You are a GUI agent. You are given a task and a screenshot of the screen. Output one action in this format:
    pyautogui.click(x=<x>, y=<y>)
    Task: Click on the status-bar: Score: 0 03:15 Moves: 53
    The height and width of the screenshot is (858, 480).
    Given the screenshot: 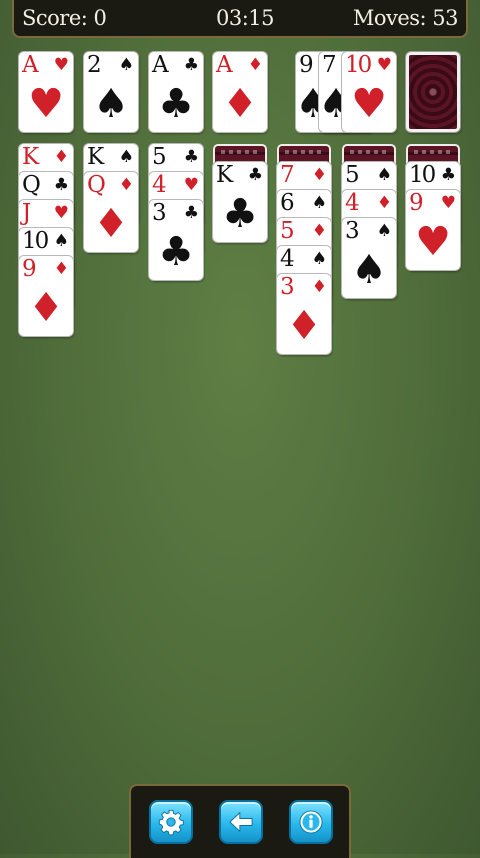 What is the action you would take?
    pyautogui.click(x=240, y=19)
    